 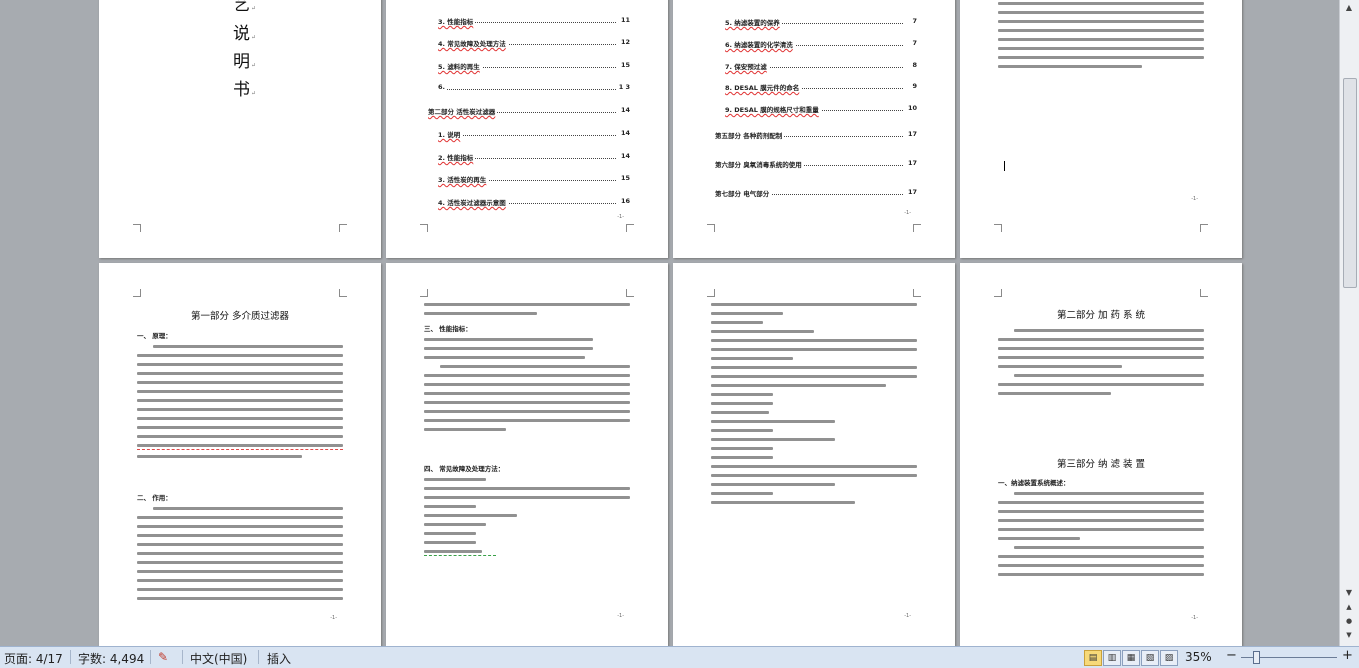 What do you see at coordinates (534, 88) in the screenshot?
I see `toc-entry: 6. 1 3` at bounding box center [534, 88].